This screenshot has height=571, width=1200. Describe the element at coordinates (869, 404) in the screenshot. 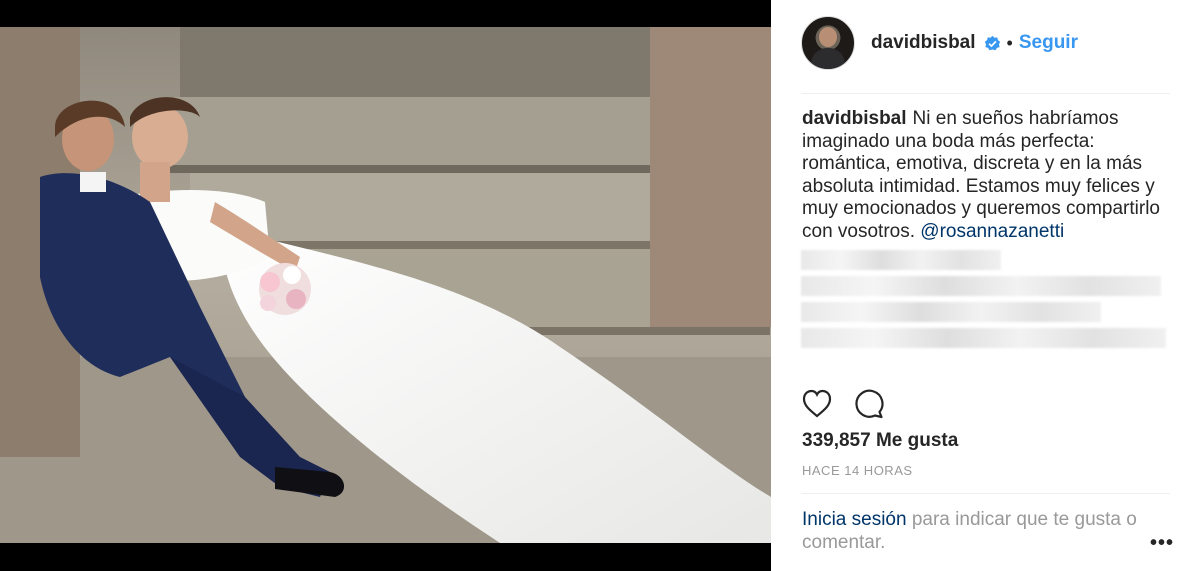

I see `comment-bubble-icon` at that location.